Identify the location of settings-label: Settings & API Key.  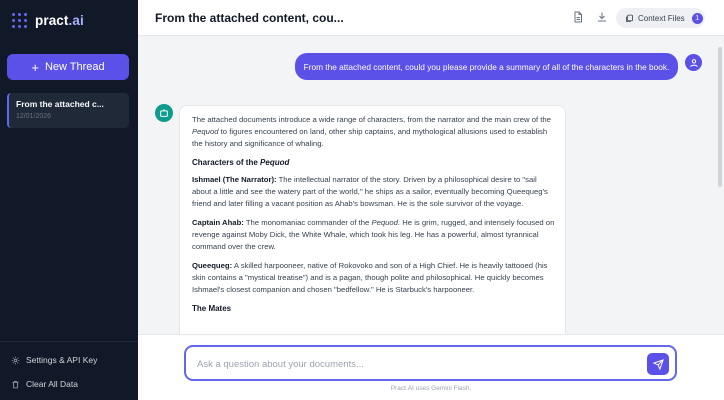
(62, 360).